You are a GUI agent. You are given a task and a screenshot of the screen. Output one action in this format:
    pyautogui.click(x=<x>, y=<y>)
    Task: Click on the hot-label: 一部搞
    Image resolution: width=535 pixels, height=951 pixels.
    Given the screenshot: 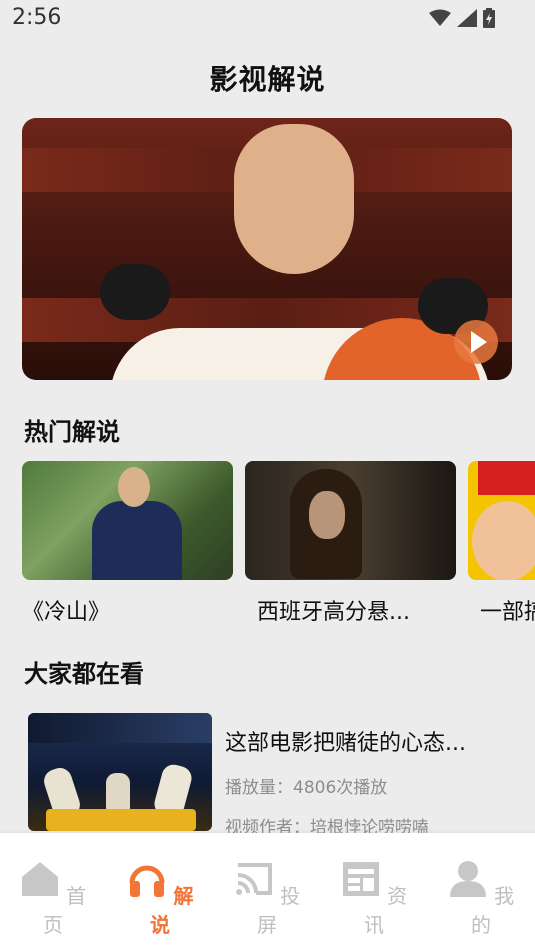 What is the action you would take?
    pyautogui.click(x=507, y=610)
    